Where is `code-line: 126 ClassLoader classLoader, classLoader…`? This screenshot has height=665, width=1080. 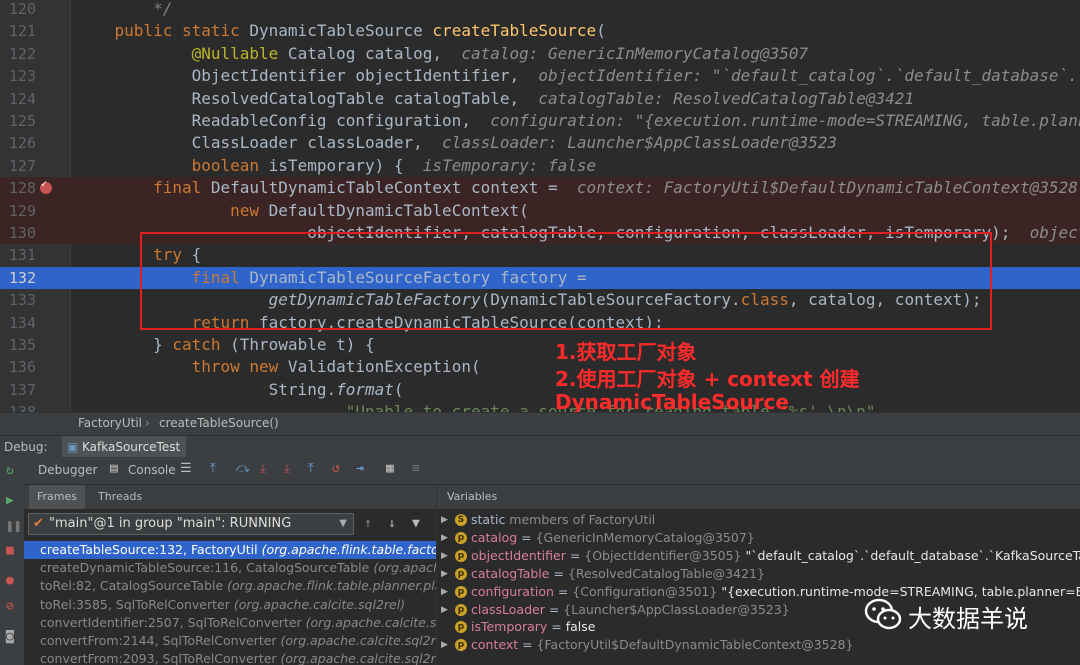 code-line: 126 ClassLoader classLoader, classLoader… is located at coordinates (540, 143).